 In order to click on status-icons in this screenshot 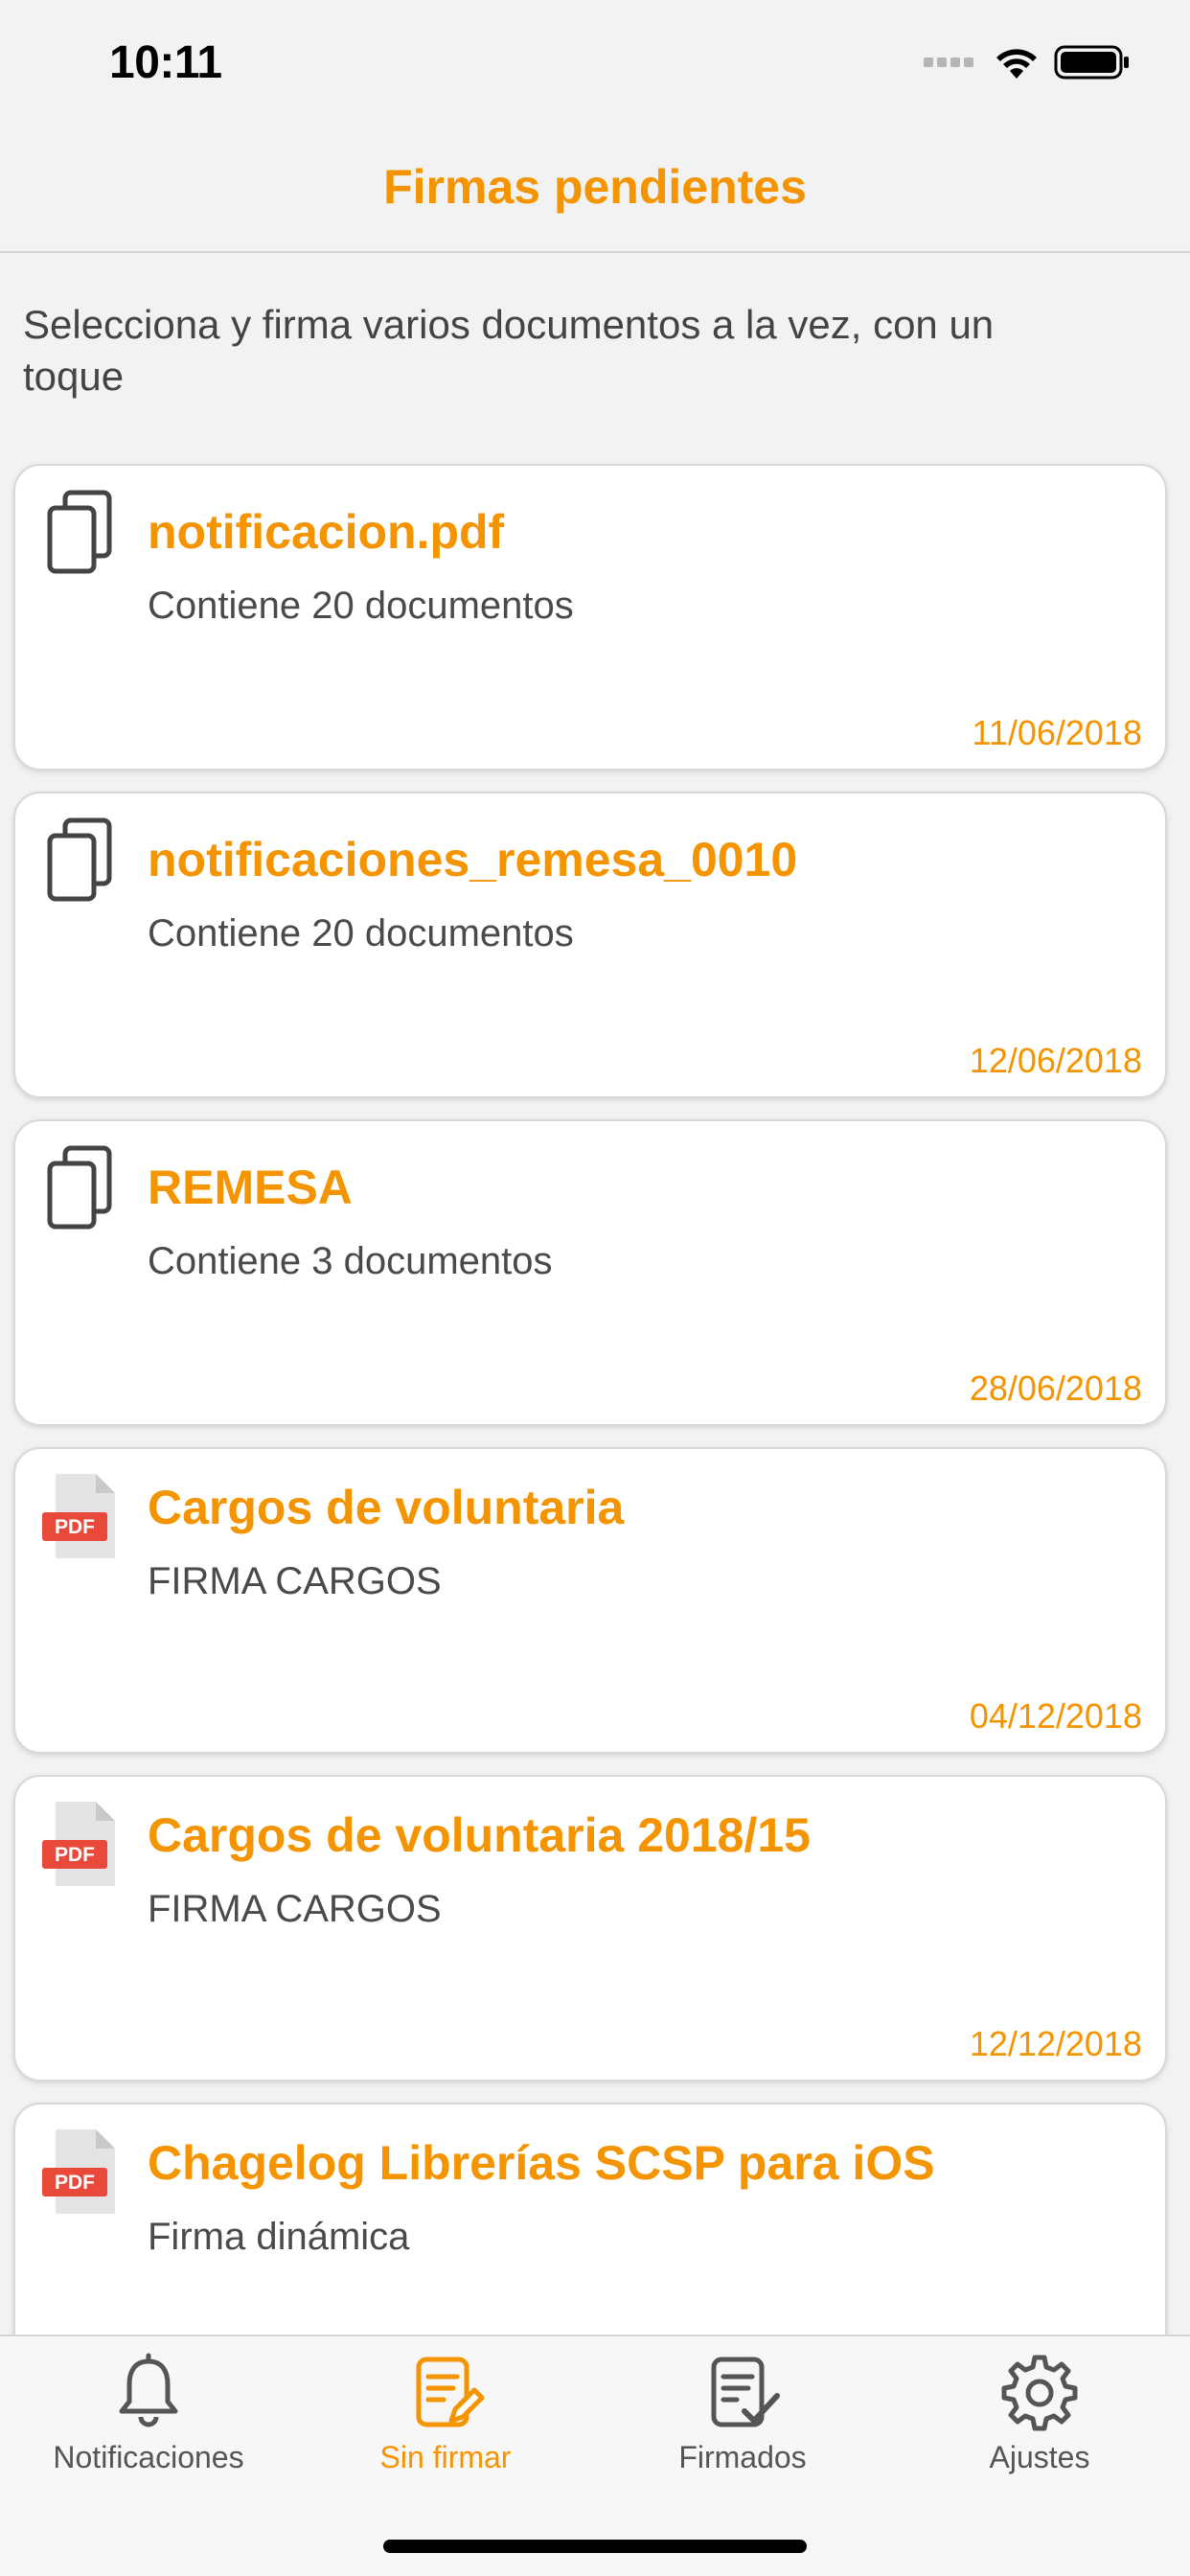, I will do `click(1028, 62)`.